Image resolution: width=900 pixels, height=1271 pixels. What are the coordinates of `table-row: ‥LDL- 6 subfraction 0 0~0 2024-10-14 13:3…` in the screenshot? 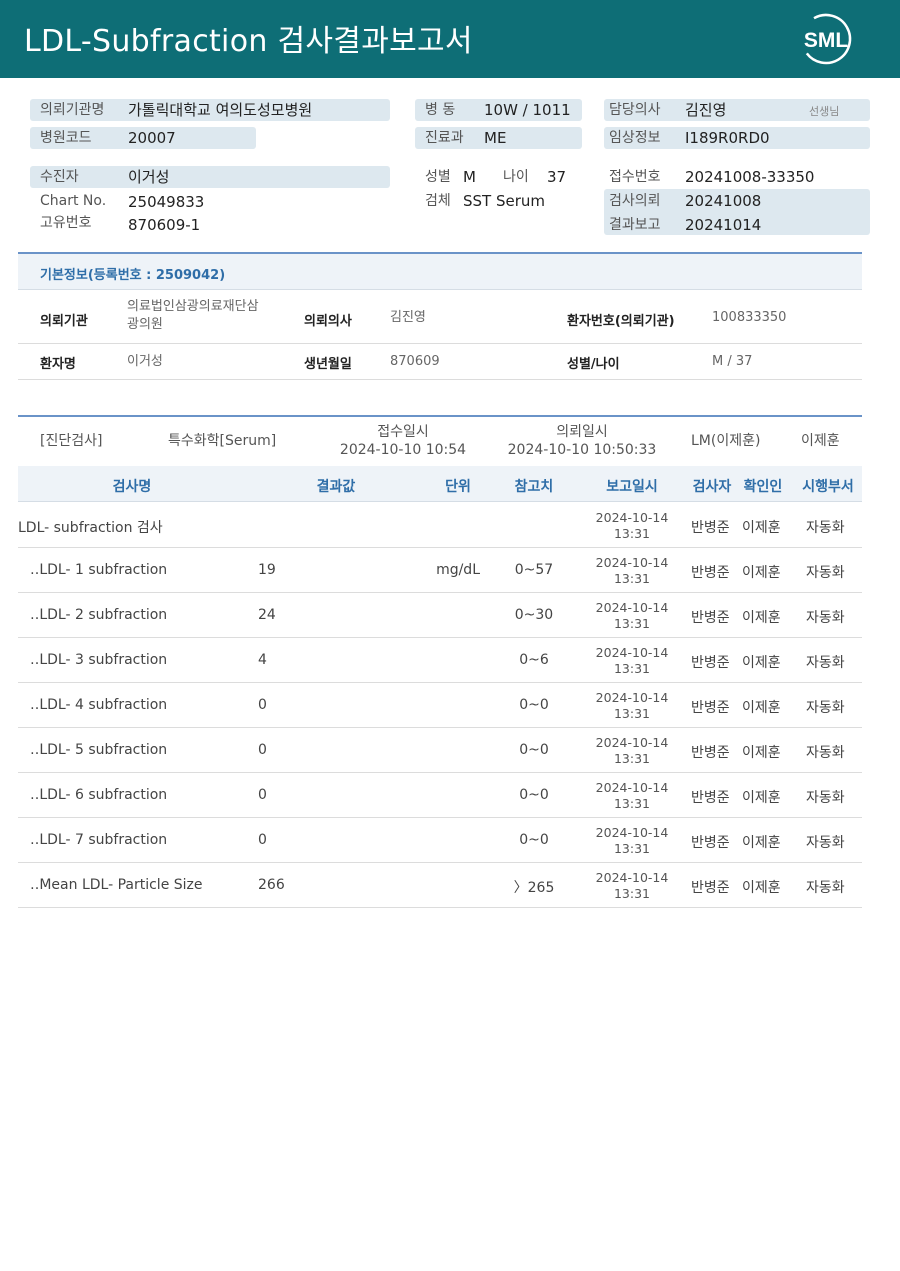 It's located at (440, 795).